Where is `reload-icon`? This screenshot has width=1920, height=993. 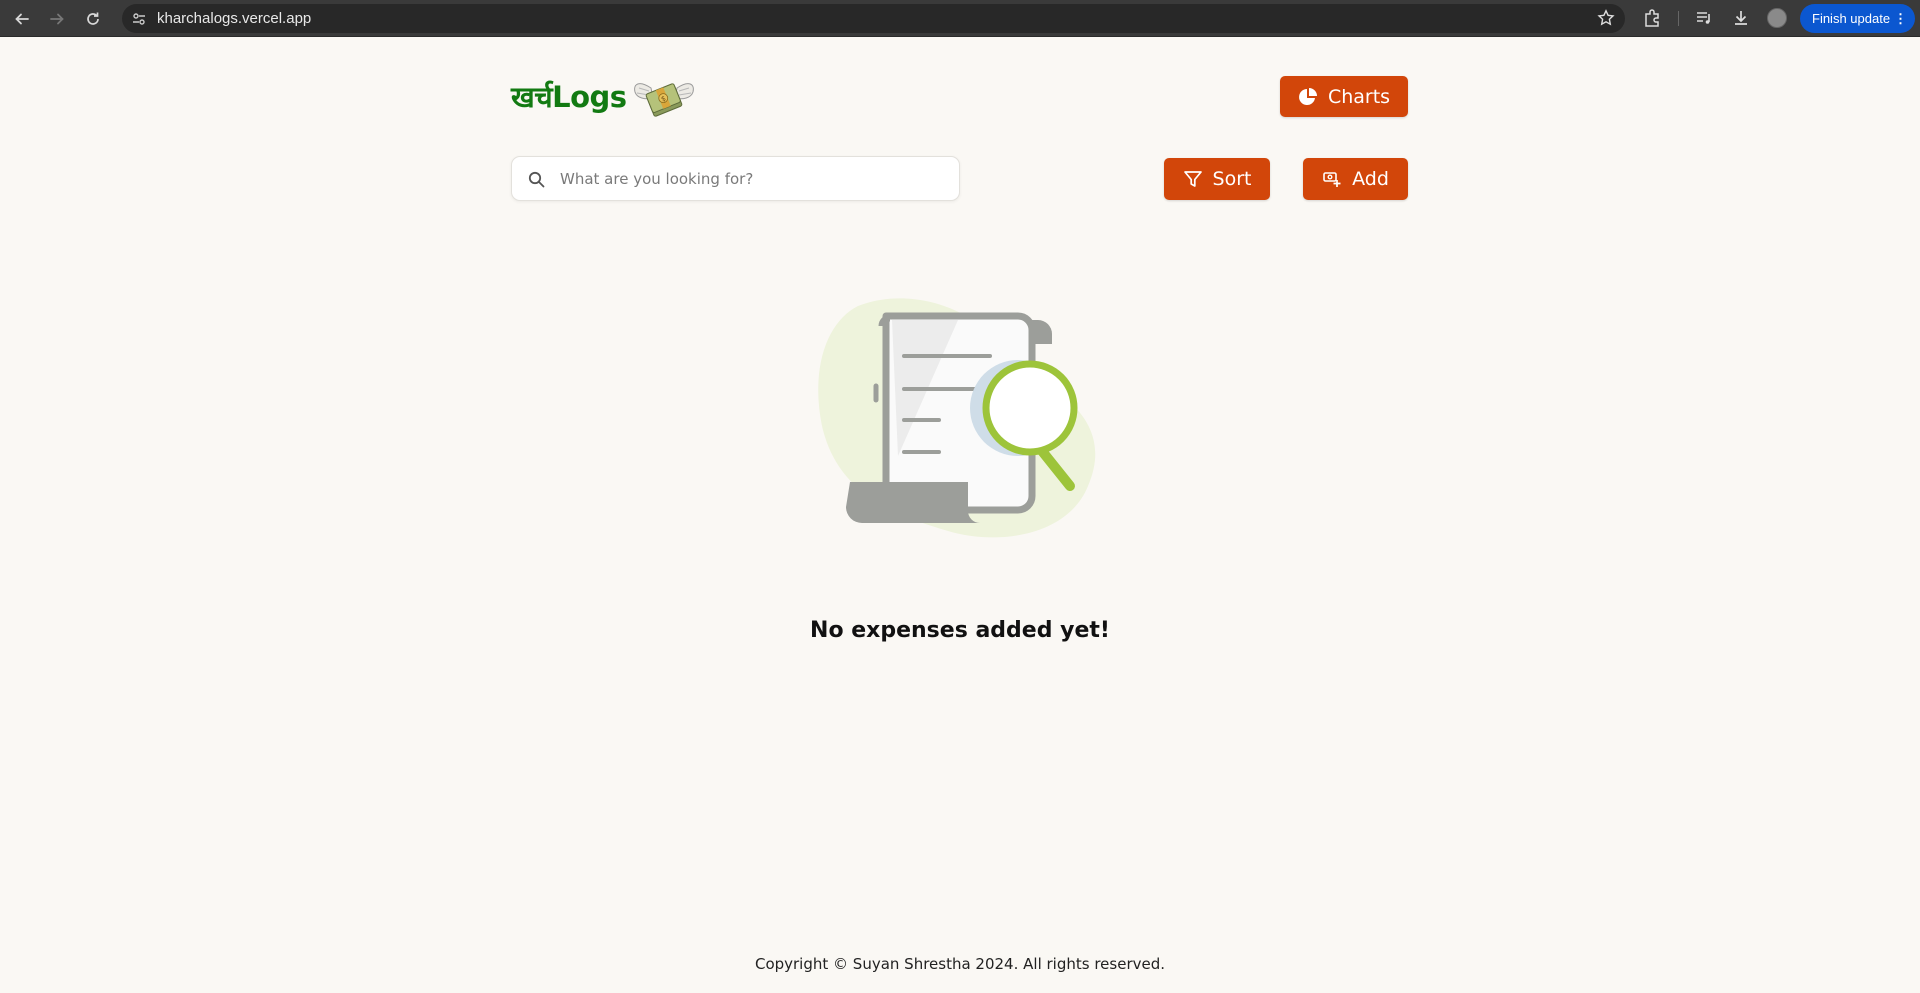 reload-icon is located at coordinates (93, 18).